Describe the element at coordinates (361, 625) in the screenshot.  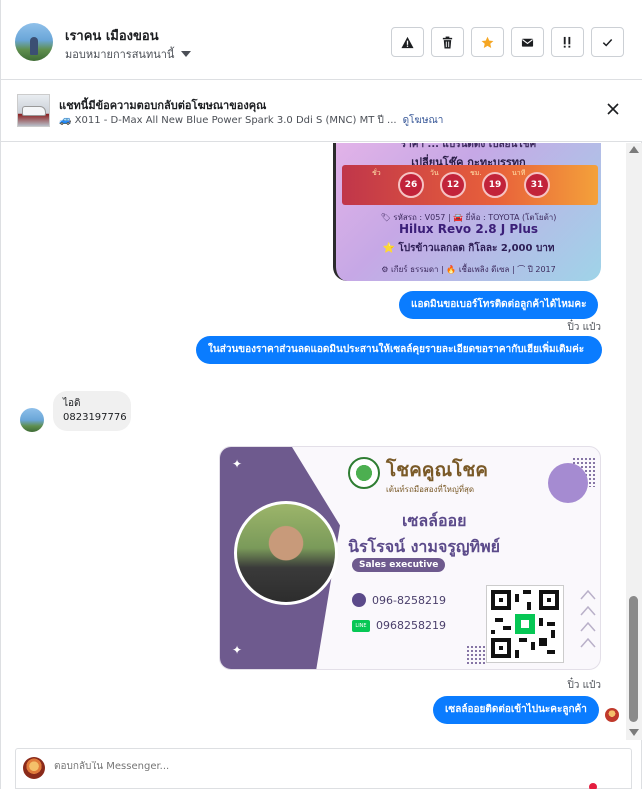
I see `line-app-icon: LINE` at that location.